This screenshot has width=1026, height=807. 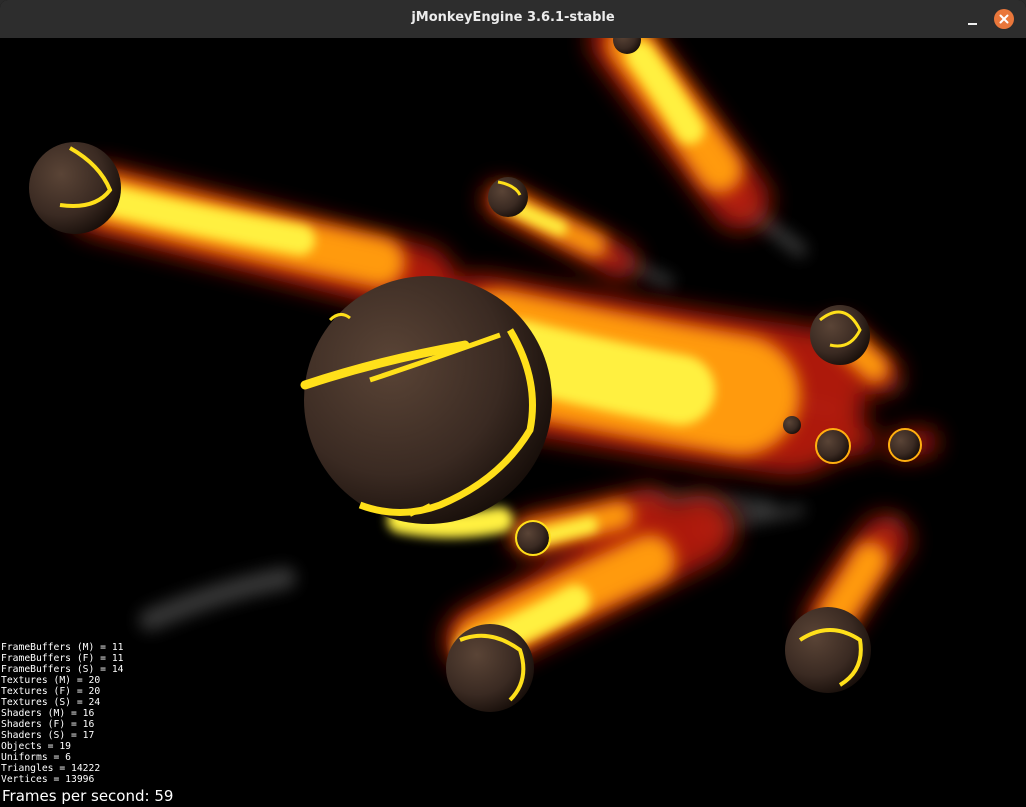 I want to click on stat-line: Triangles = 14222, so click(x=51, y=768).